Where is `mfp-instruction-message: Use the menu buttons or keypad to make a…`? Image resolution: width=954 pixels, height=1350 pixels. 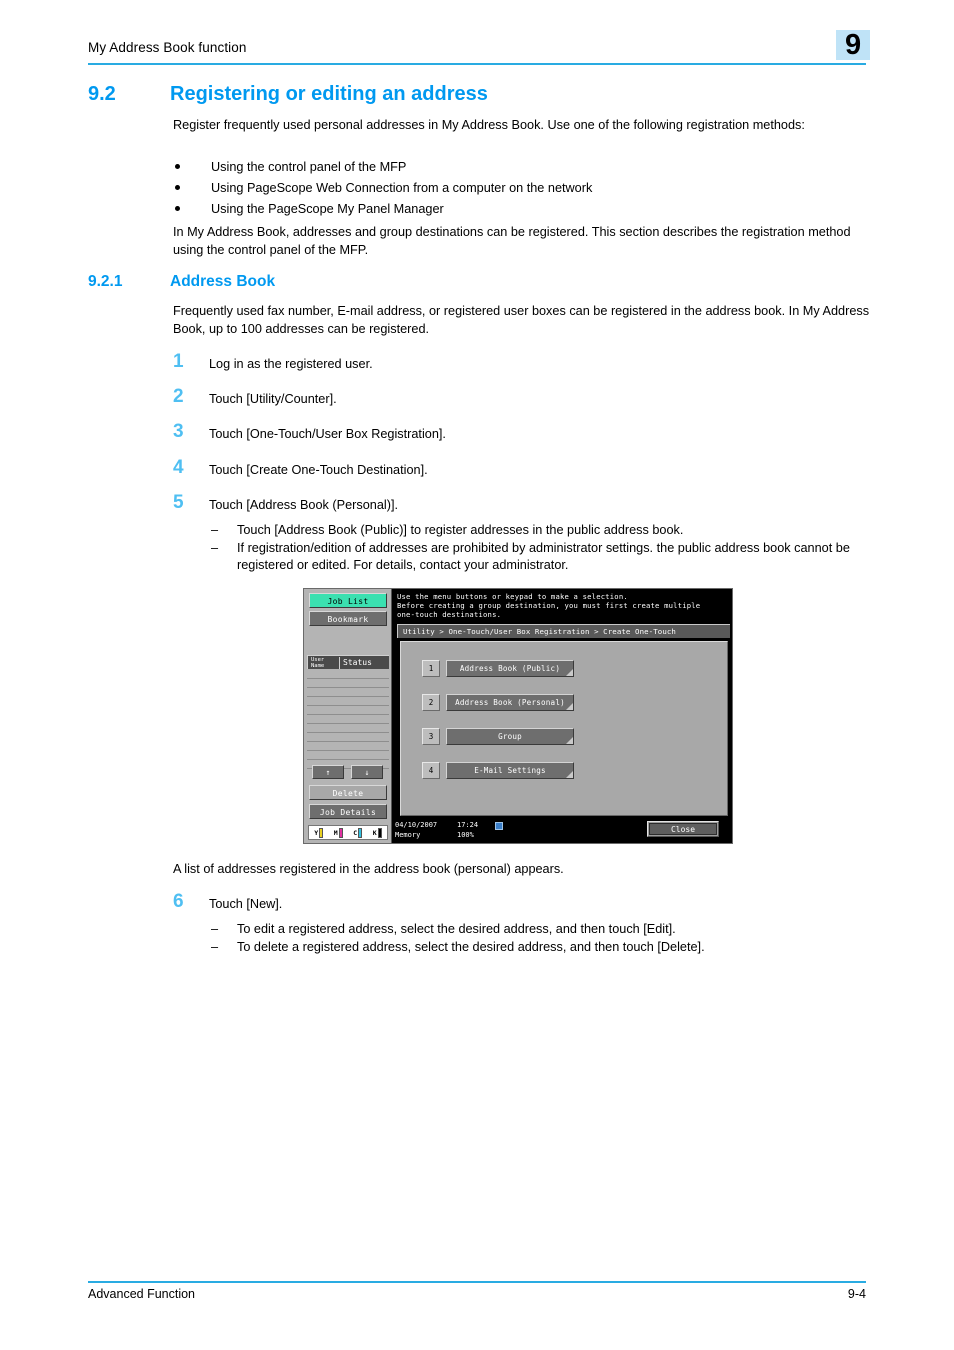
mfp-instruction-message: Use the menu buttons or keypad to make a… is located at coordinates (563, 606).